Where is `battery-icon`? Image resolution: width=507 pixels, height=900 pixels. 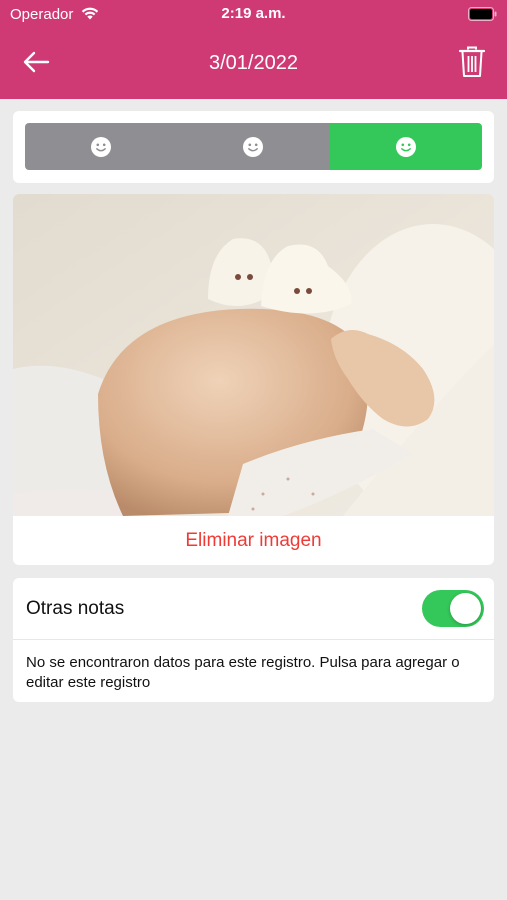 battery-icon is located at coordinates (483, 16).